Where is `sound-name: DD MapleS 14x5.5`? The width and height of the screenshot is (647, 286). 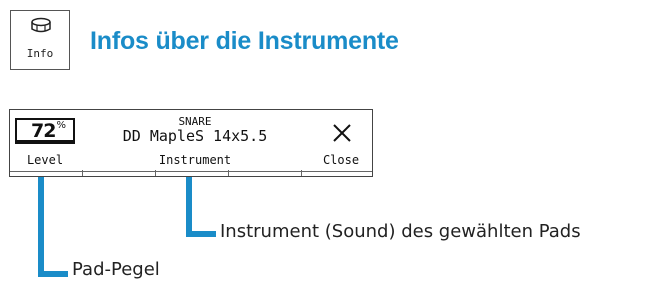 sound-name: DD MapleS 14x5.5 is located at coordinates (195, 136).